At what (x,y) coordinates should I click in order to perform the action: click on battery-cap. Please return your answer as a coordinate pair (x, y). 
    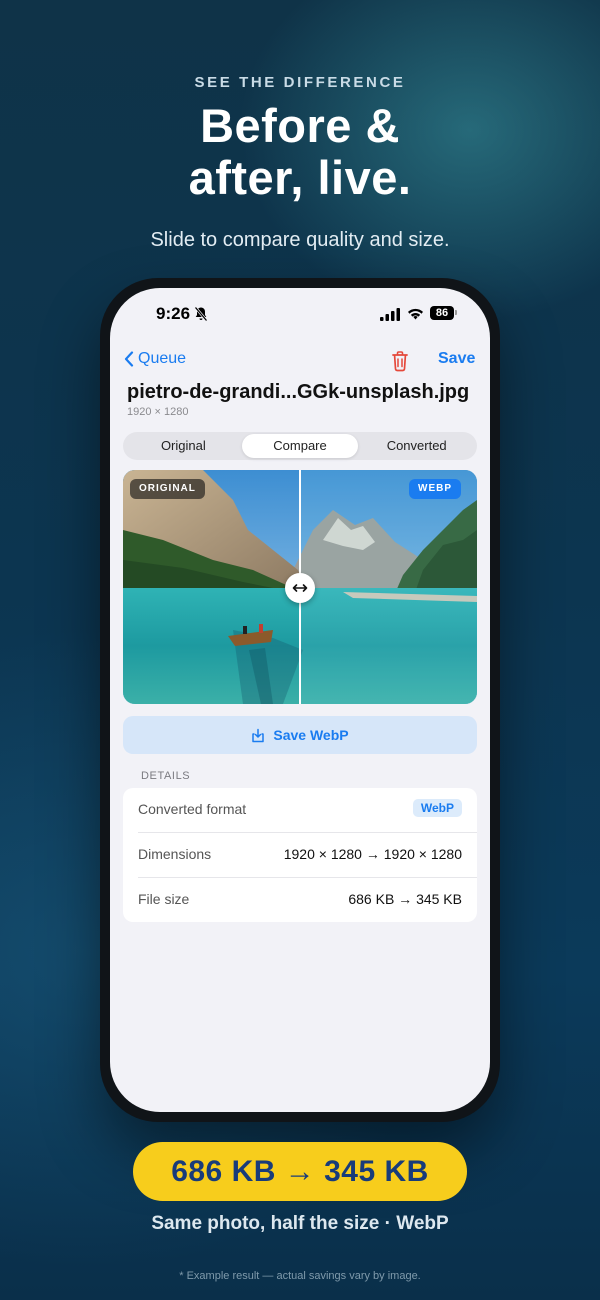
    Looking at the image, I should click on (456, 312).